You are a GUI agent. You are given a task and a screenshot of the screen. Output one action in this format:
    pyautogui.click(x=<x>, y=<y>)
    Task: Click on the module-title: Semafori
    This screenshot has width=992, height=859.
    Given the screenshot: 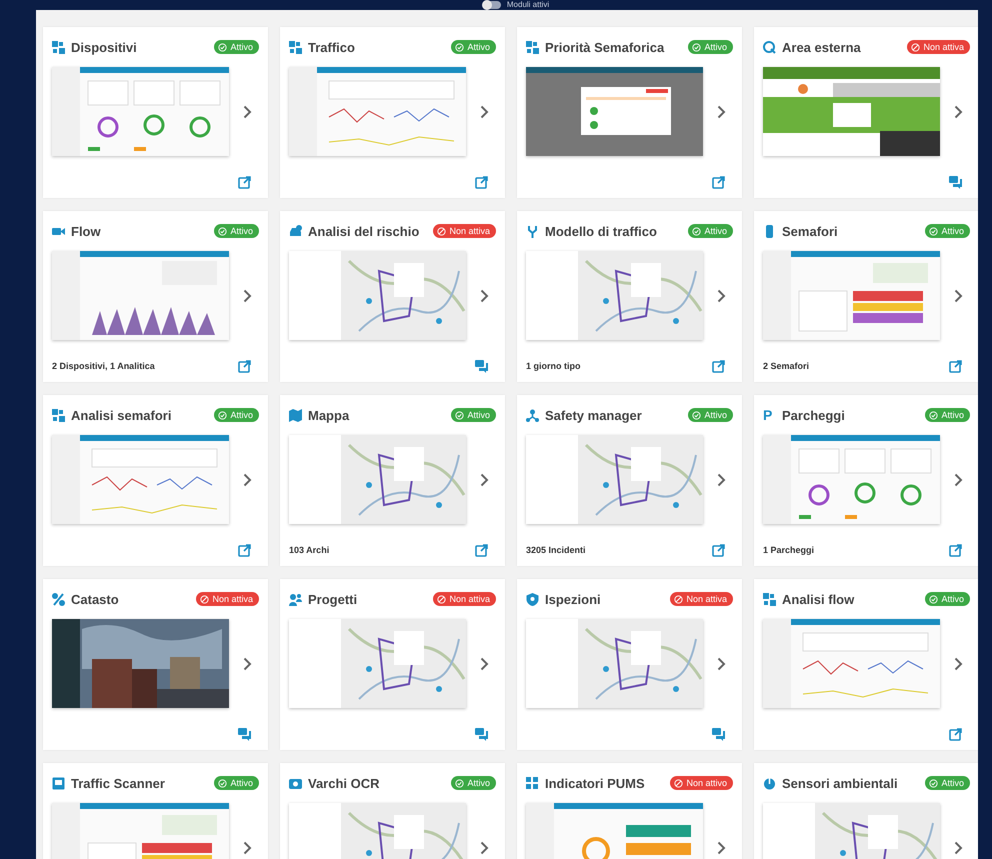 What is the action you would take?
    pyautogui.click(x=810, y=231)
    